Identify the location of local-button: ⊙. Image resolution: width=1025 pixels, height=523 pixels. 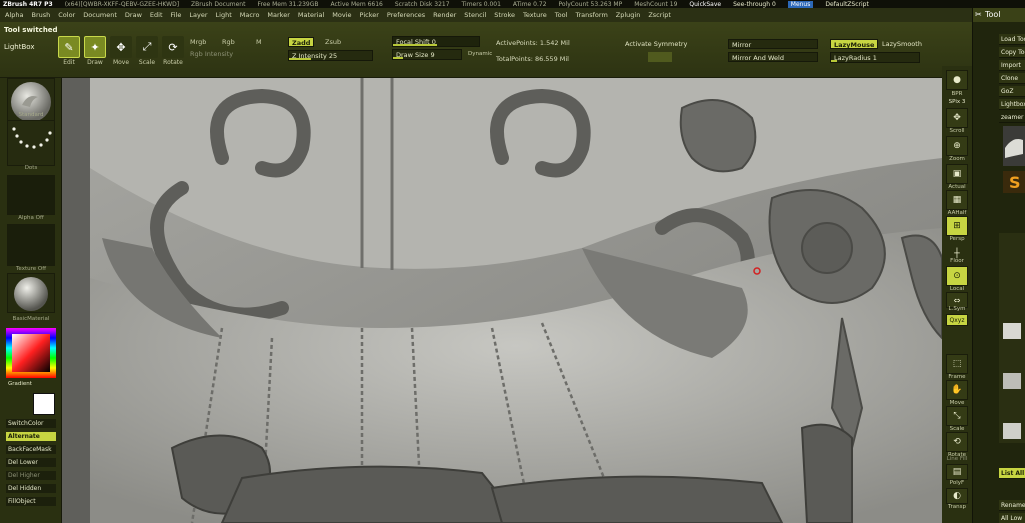
(957, 276).